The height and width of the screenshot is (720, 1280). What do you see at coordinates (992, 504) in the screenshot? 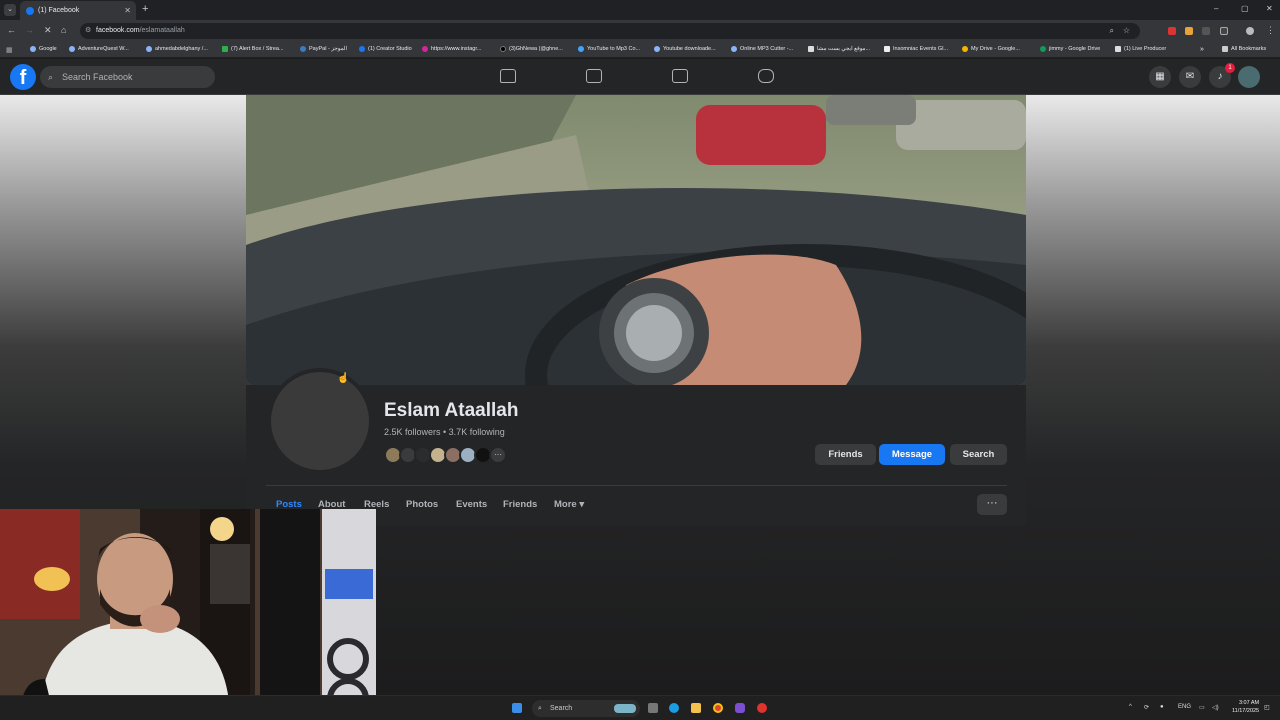
I see `profile-more-options-button: ···` at bounding box center [992, 504].